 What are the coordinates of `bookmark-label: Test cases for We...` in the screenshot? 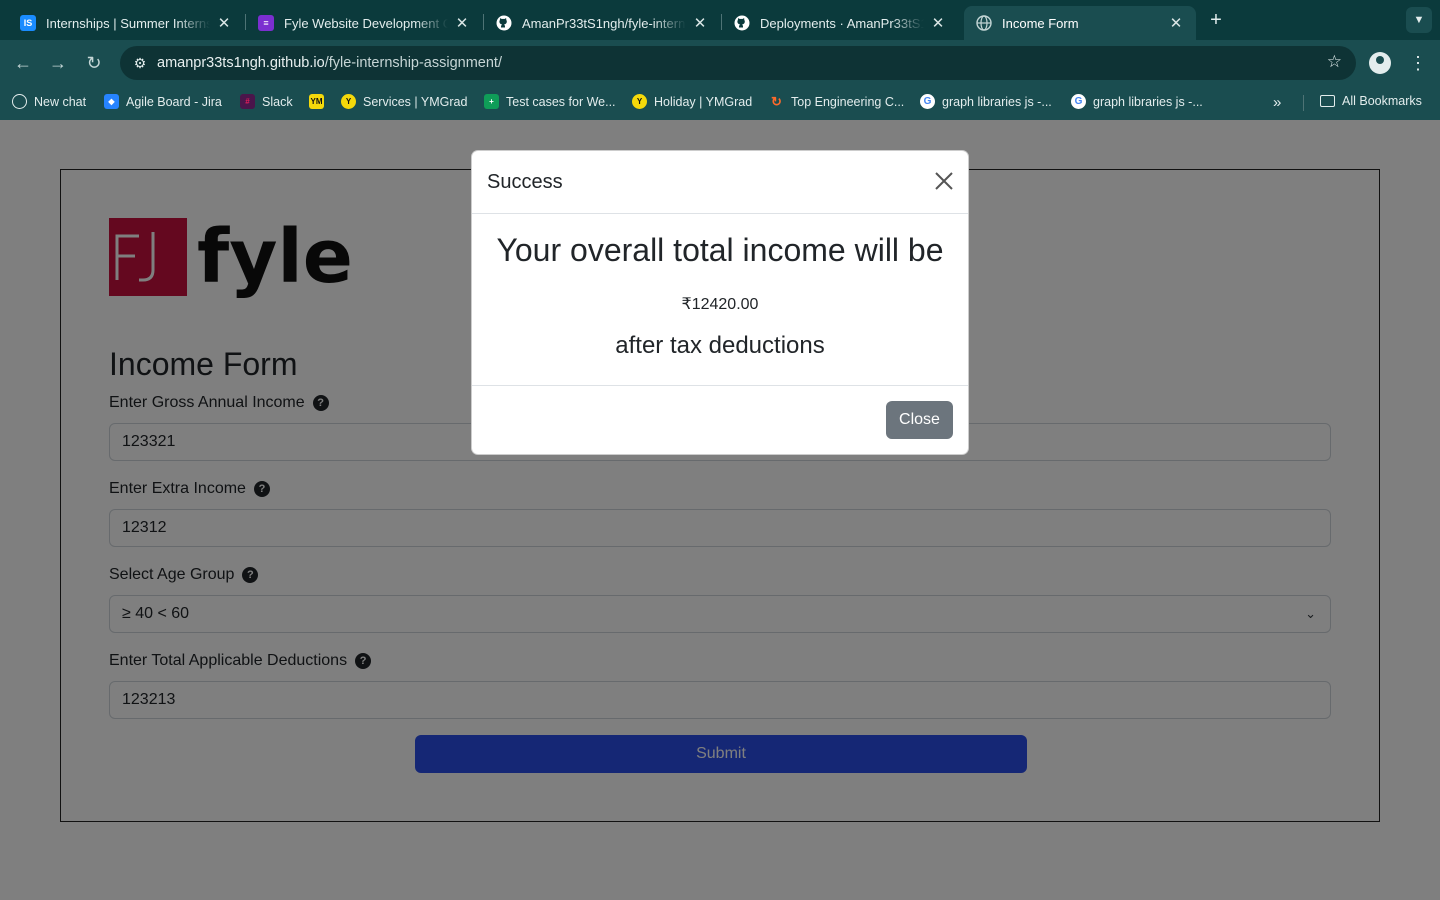 It's located at (561, 101).